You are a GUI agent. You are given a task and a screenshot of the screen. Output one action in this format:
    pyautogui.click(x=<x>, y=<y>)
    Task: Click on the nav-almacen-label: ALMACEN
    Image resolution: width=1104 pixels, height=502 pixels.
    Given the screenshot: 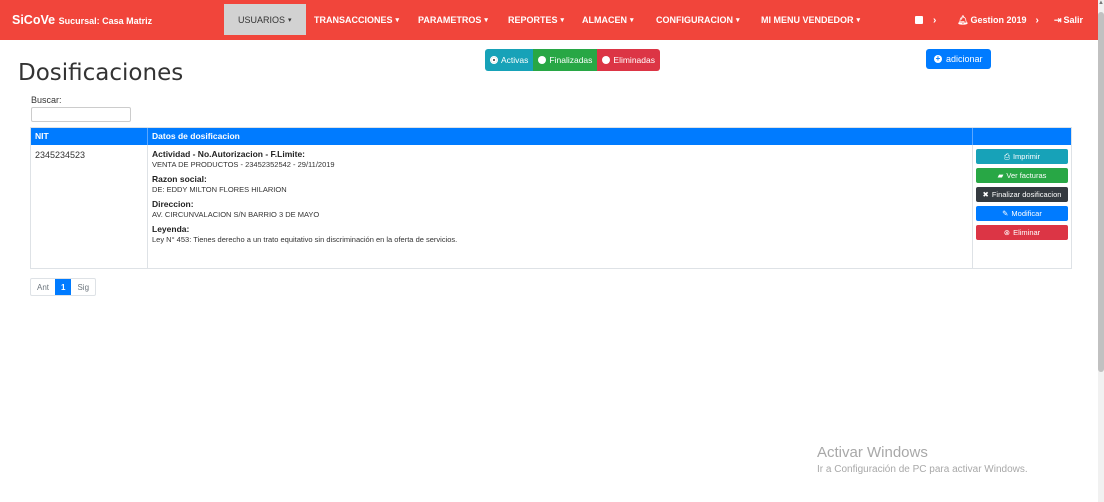 What is the action you would take?
    pyautogui.click(x=604, y=20)
    